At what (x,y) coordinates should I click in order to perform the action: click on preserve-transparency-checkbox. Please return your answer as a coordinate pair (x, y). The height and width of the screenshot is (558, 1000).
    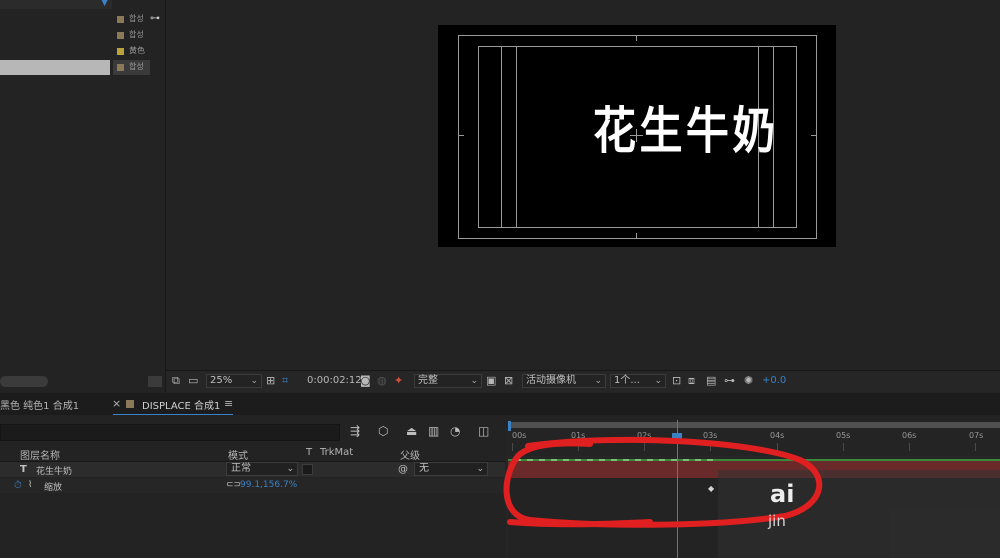
    Looking at the image, I should click on (307, 469).